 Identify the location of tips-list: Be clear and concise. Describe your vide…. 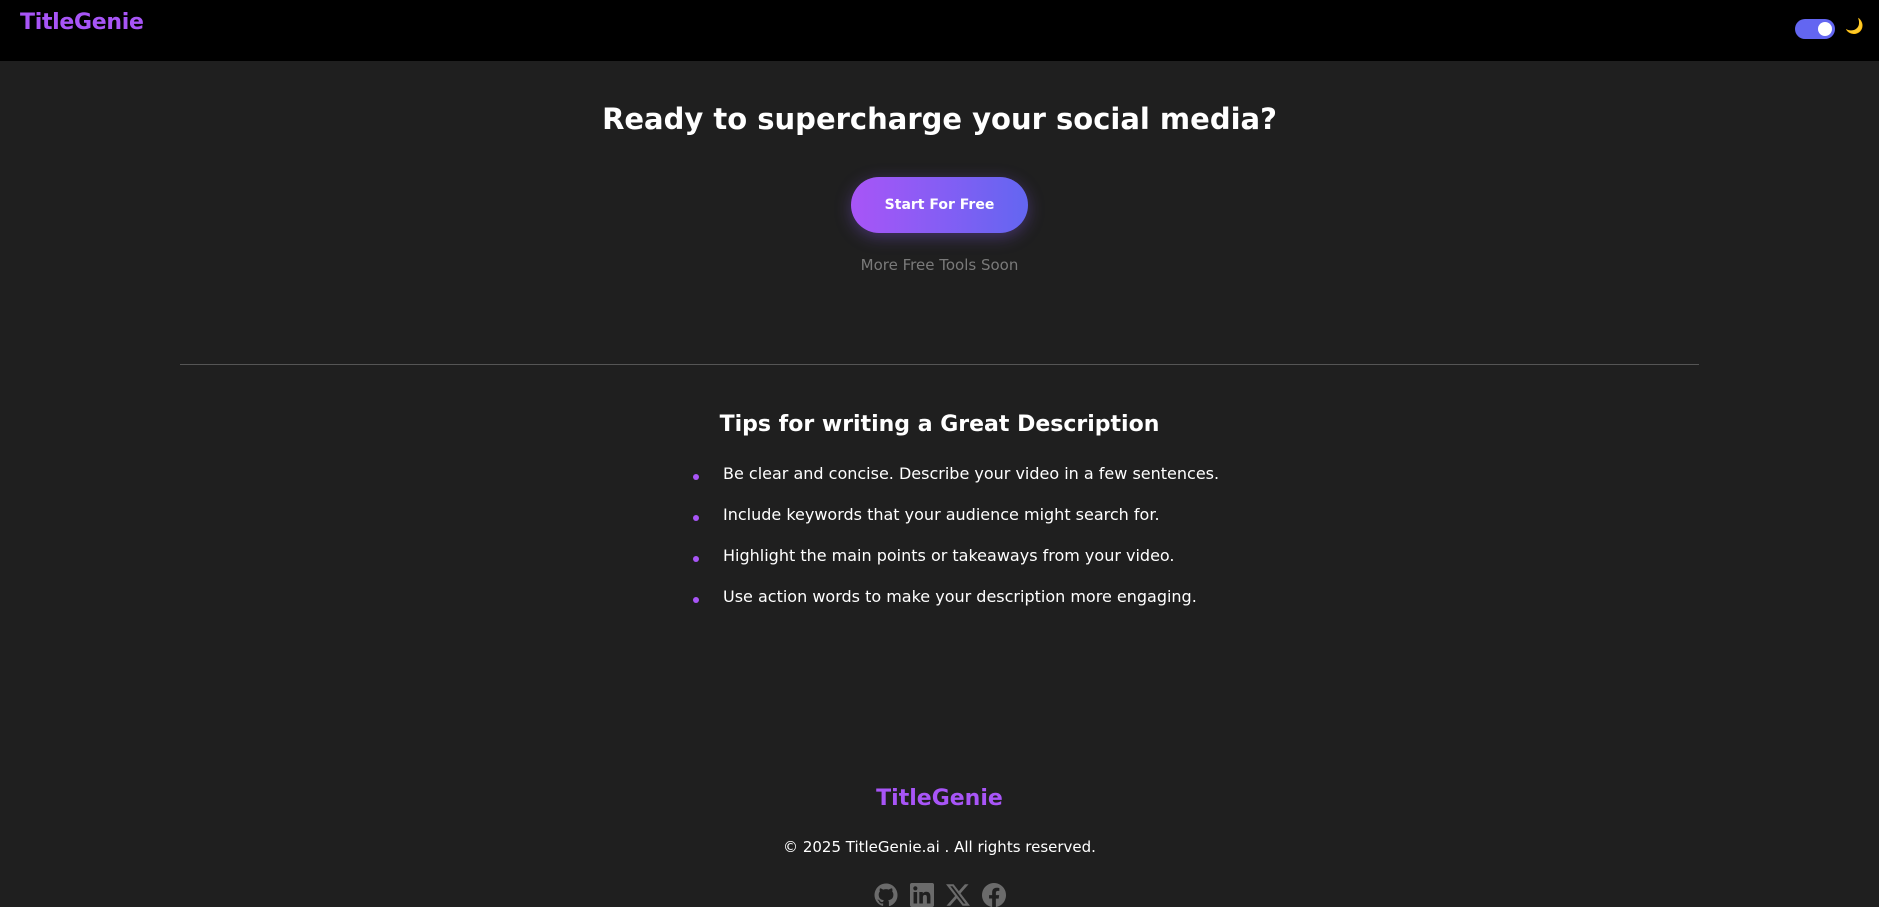
(954, 546).